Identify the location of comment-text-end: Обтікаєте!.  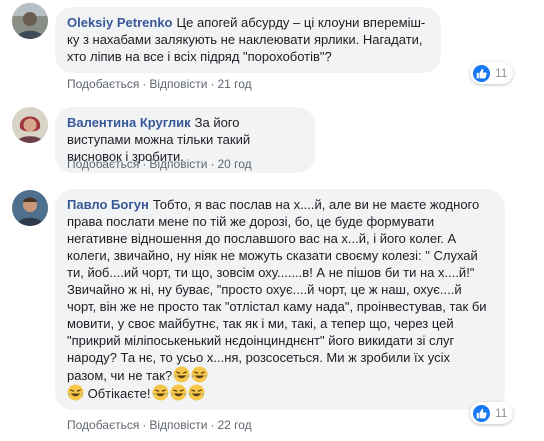
(119, 393).